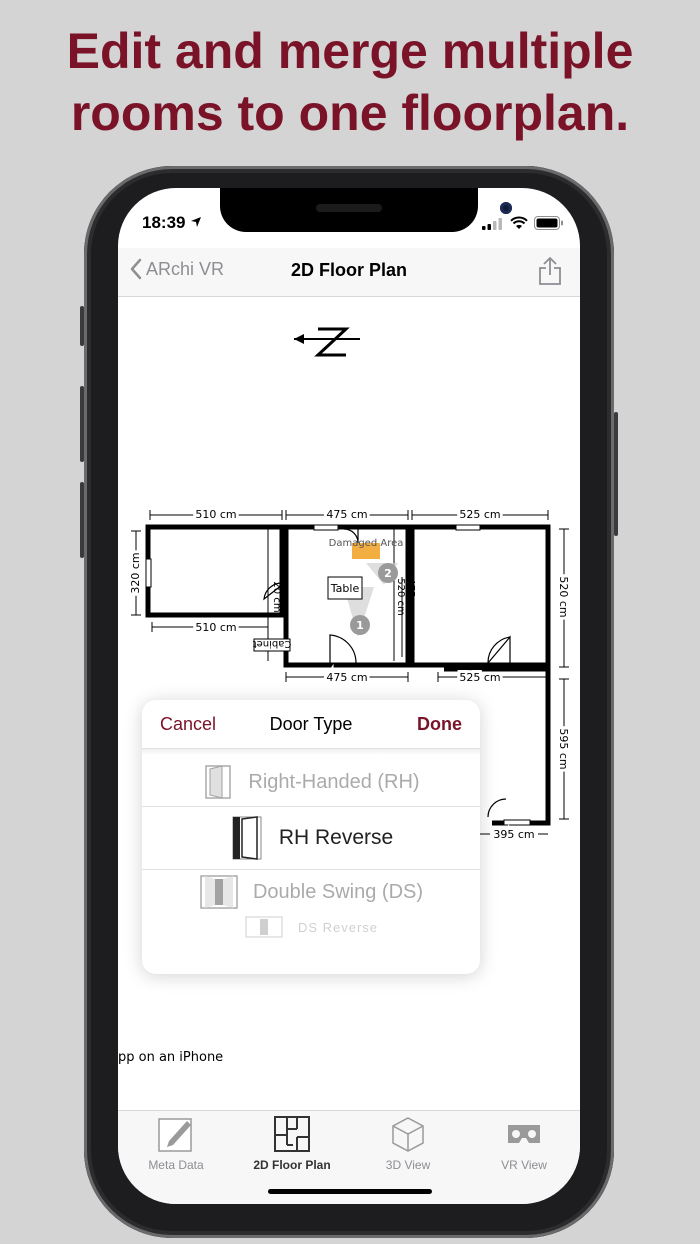 Image resolution: width=700 pixels, height=1244 pixels. Describe the element at coordinates (563, 748) in the screenshot. I see `dim-right-lower: 595 cm` at that location.